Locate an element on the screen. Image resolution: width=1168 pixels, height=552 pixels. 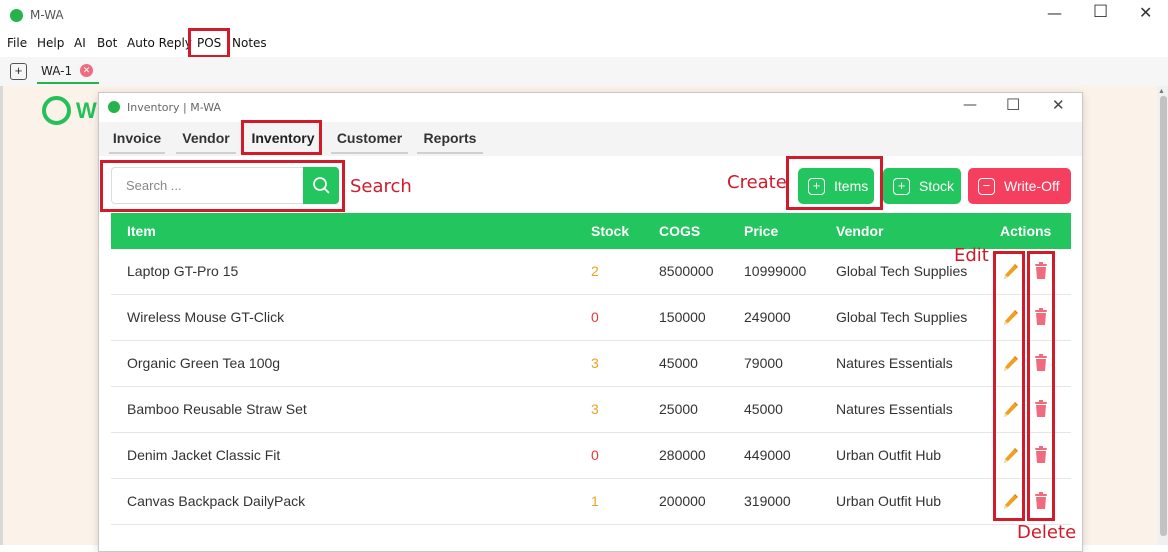
annotation-create-label: Create is located at coordinates (757, 182).